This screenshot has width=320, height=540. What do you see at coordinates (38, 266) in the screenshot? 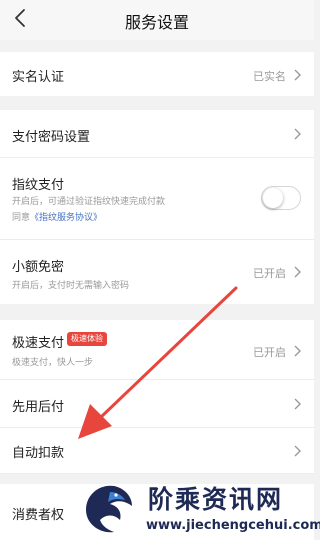
I see `row-title: 小额免密` at bounding box center [38, 266].